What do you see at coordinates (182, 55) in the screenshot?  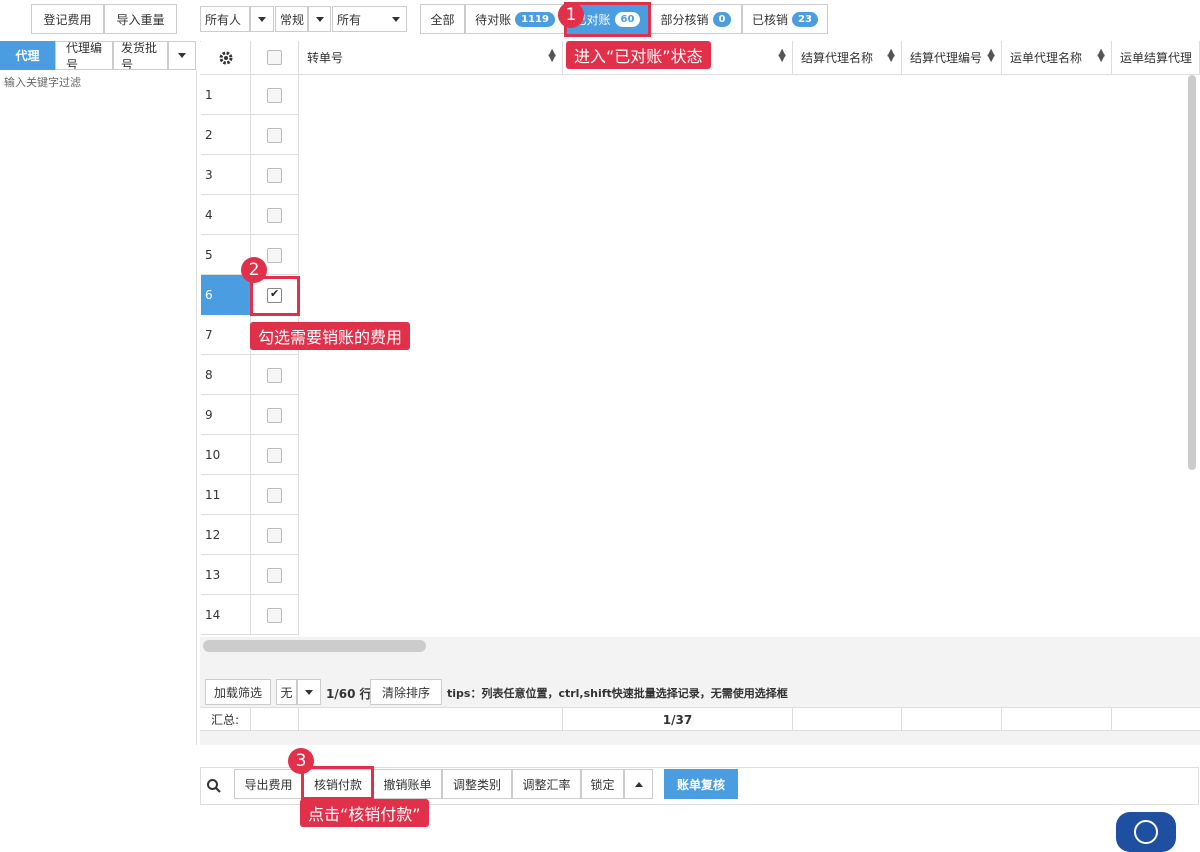 I see `left-tabs-dropdown` at bounding box center [182, 55].